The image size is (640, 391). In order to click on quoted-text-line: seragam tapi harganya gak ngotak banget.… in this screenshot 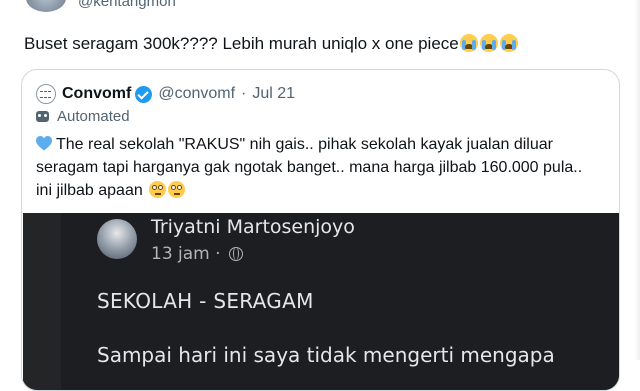, I will do `click(321, 167)`.